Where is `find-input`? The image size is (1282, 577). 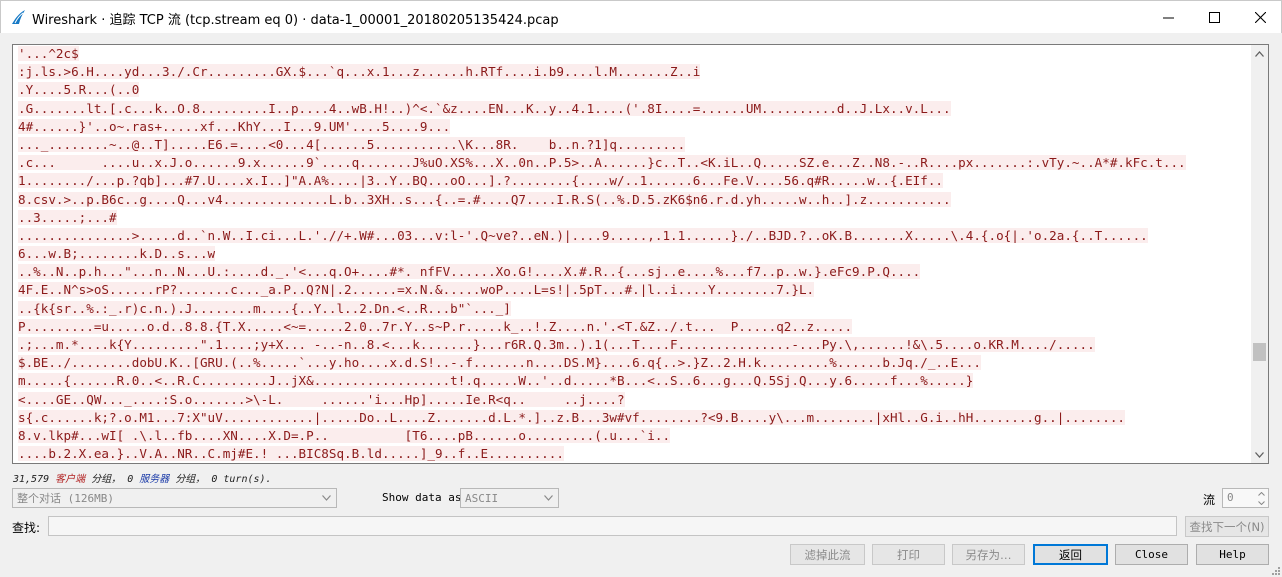 find-input is located at coordinates (612, 526).